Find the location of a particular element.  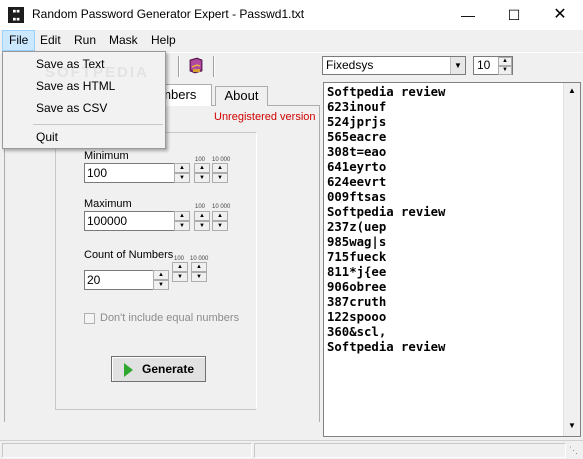

status-bar: ⋱ is located at coordinates (291, 449).